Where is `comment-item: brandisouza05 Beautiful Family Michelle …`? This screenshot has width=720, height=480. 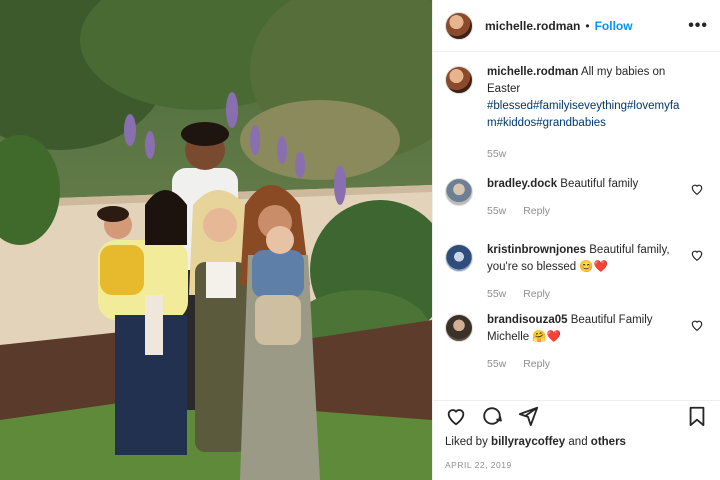 comment-item: brandisouza05 Beautiful Family Michelle … is located at coordinates (576, 347).